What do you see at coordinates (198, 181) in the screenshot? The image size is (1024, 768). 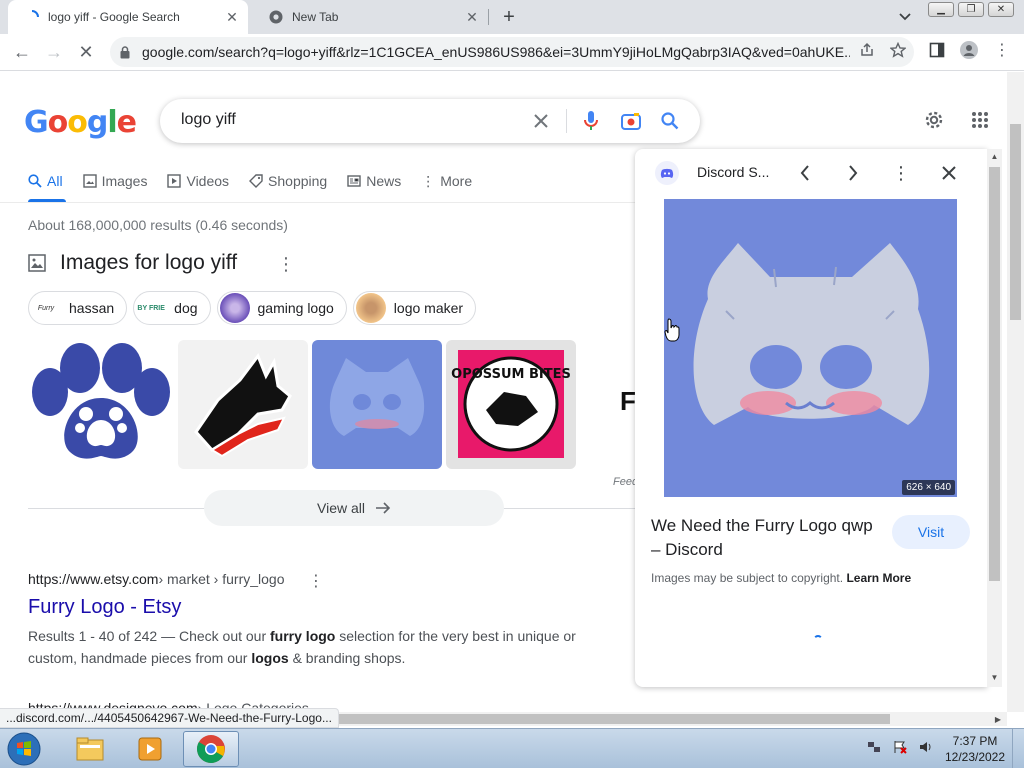 I see `tab-videos: Videos` at bounding box center [198, 181].